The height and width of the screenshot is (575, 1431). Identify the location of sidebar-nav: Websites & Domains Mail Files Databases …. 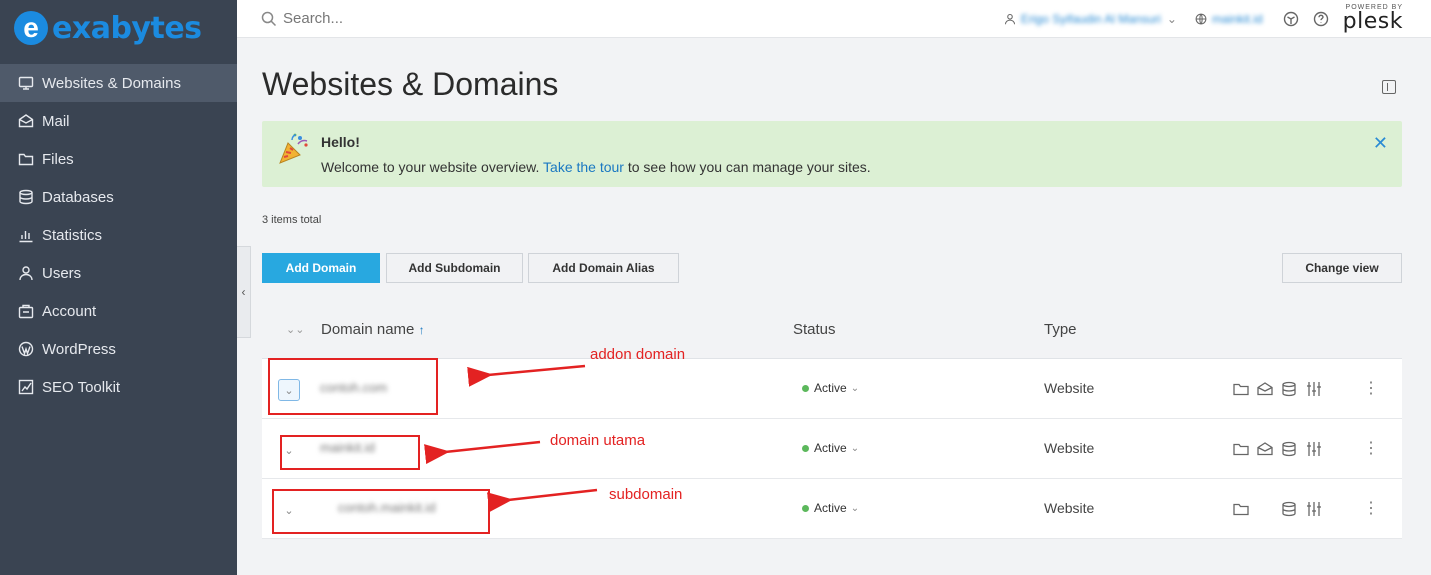
(118, 235).